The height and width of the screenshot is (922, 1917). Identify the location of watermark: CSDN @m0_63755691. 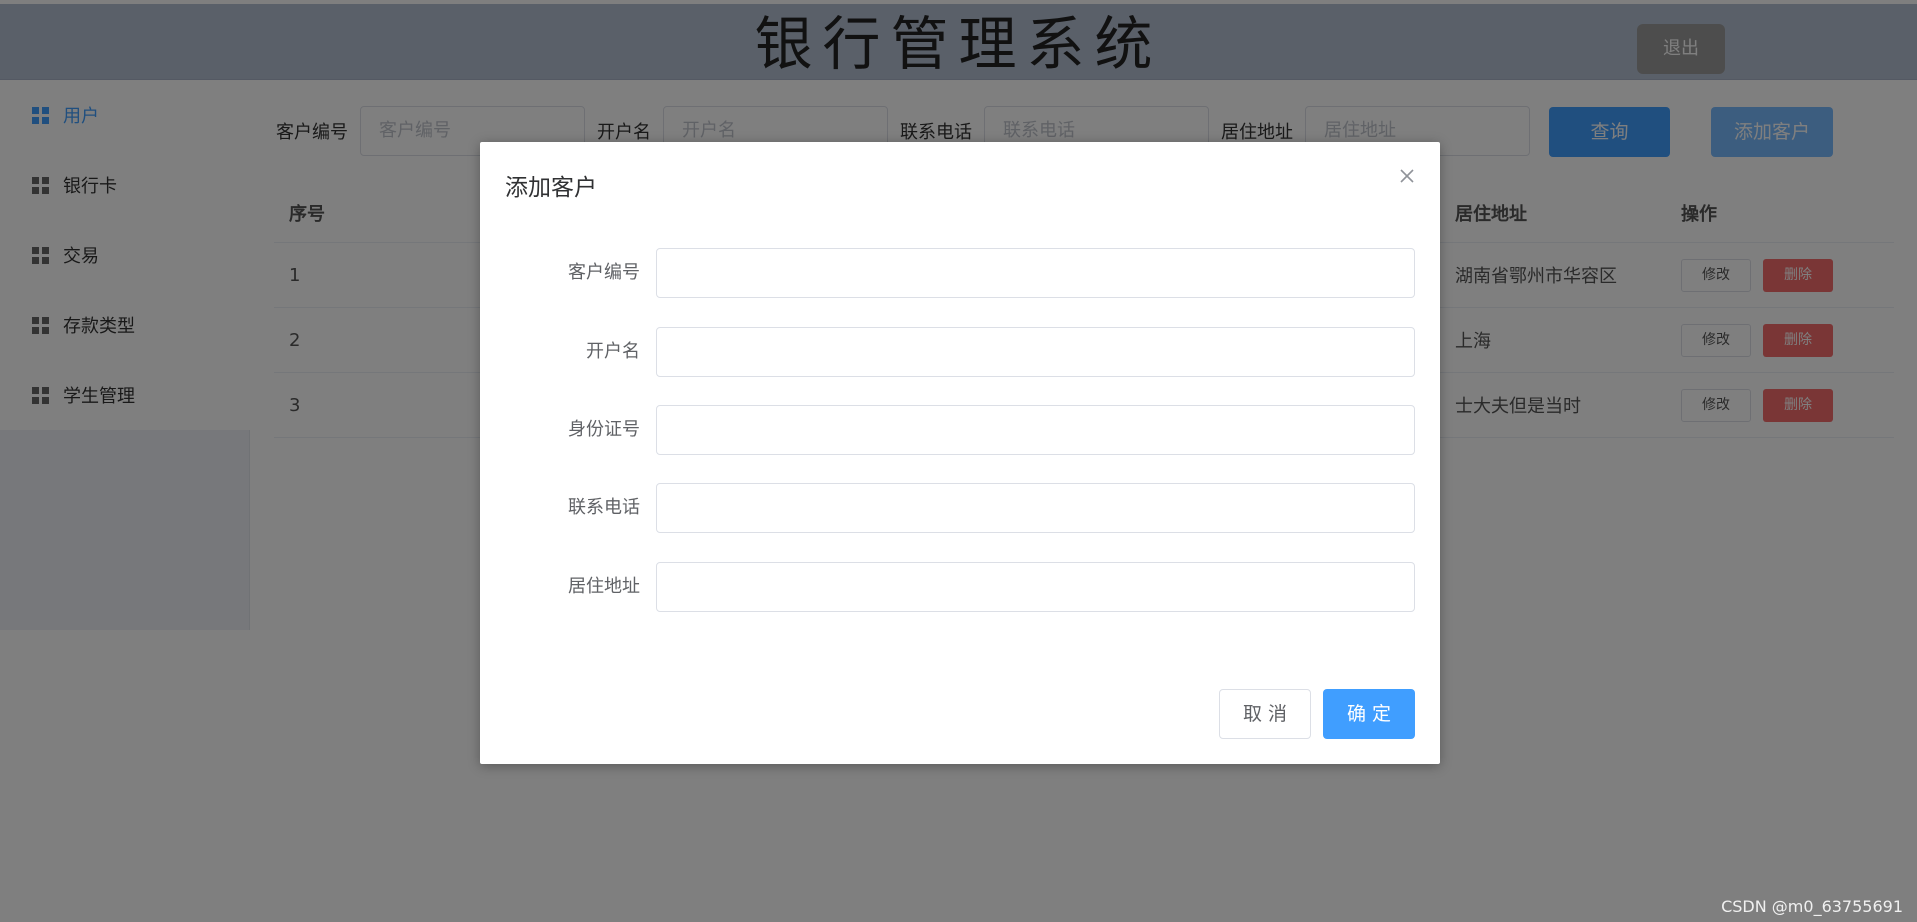
(1812, 906).